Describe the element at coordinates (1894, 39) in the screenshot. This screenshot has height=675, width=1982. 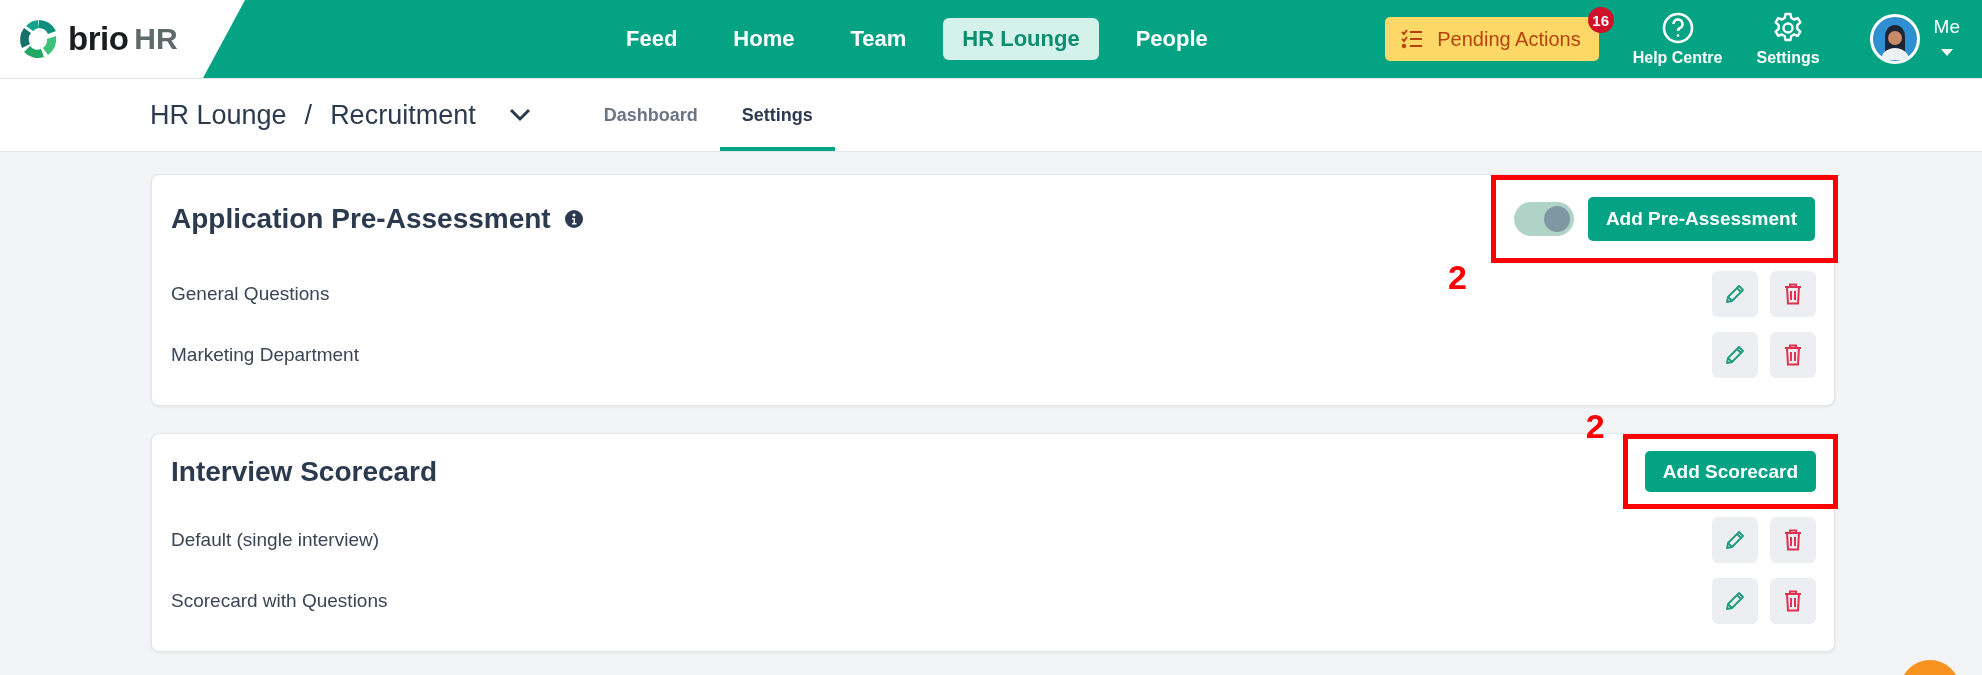
I see `avatar-icon` at that location.